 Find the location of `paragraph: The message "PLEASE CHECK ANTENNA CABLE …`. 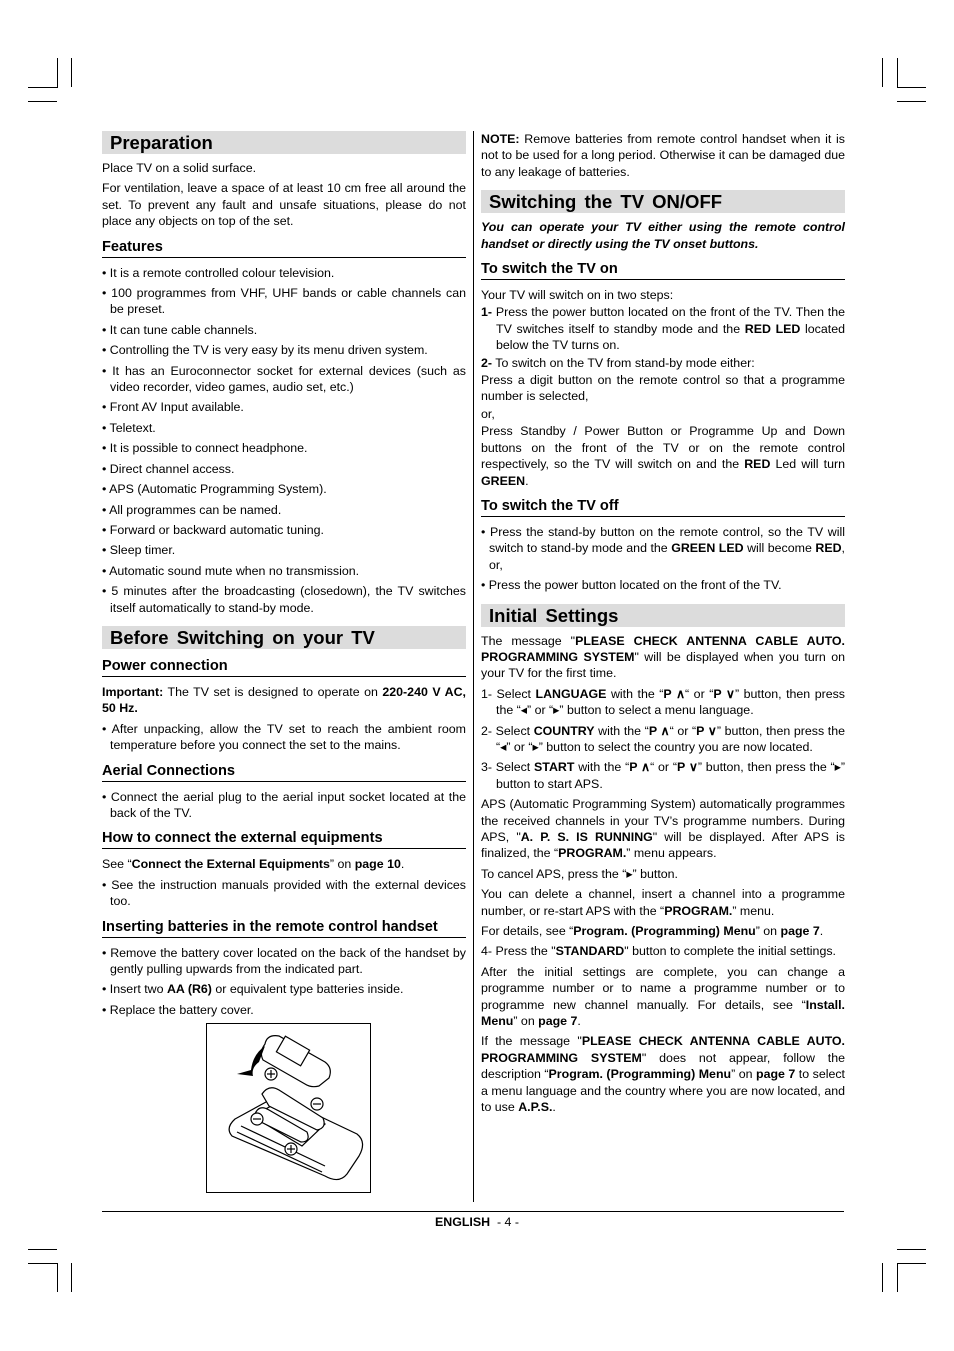

paragraph: The message "PLEASE CHECK ANTENNA CABLE … is located at coordinates (663, 657).